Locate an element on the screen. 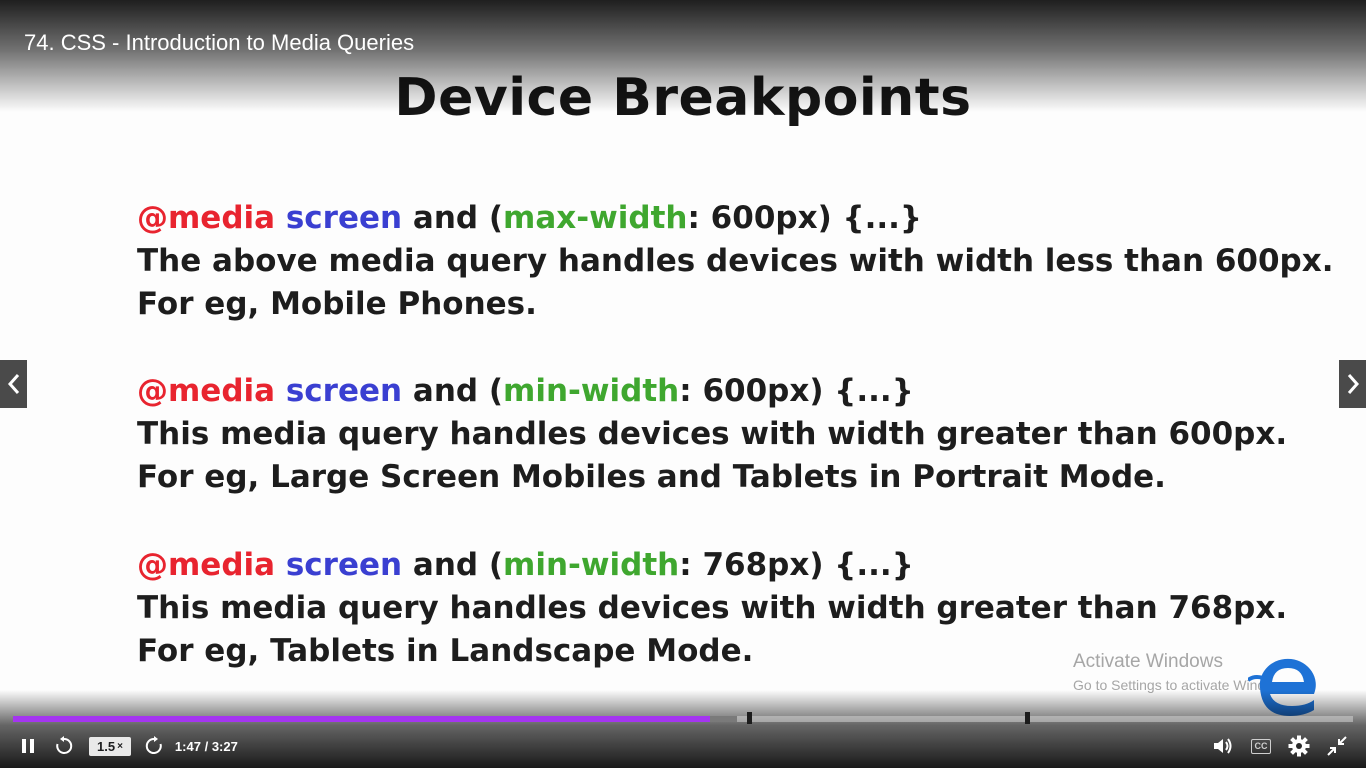 This screenshot has width=1366, height=768. rewind-button is located at coordinates (64, 746).